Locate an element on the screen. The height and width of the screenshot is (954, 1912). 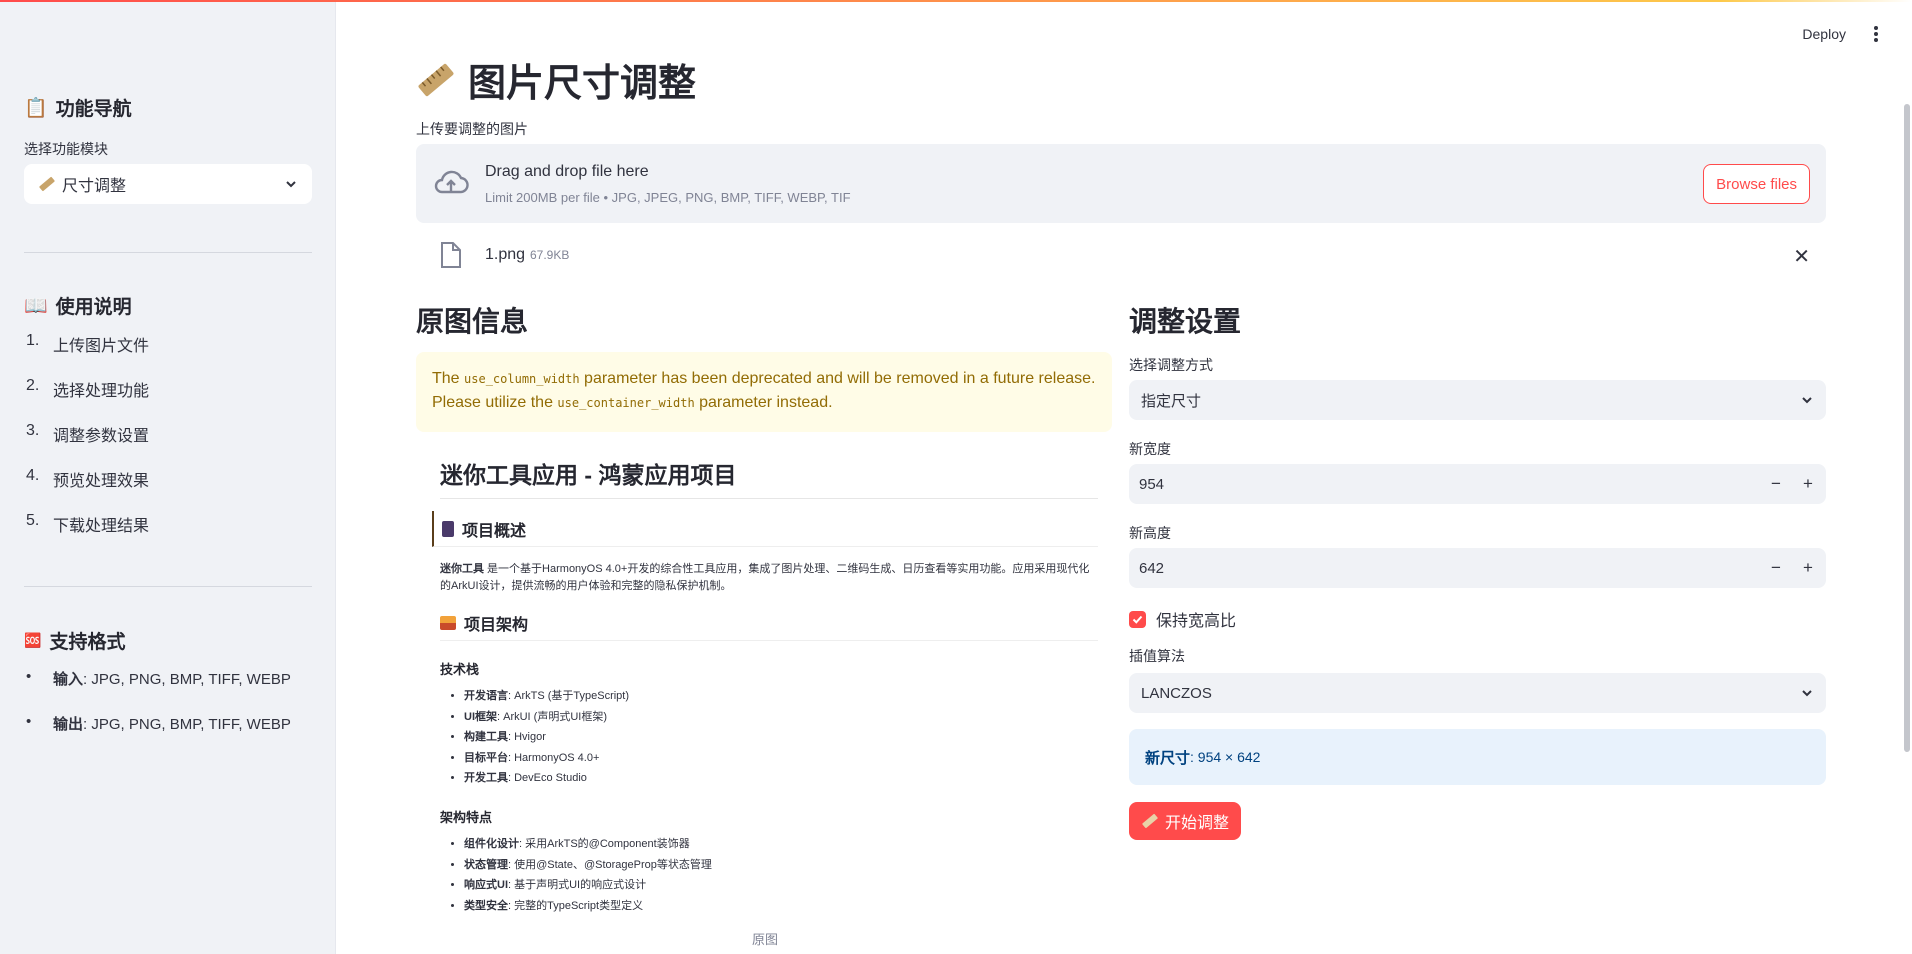
doc-features-heading: 架构特点 is located at coordinates (466, 817).